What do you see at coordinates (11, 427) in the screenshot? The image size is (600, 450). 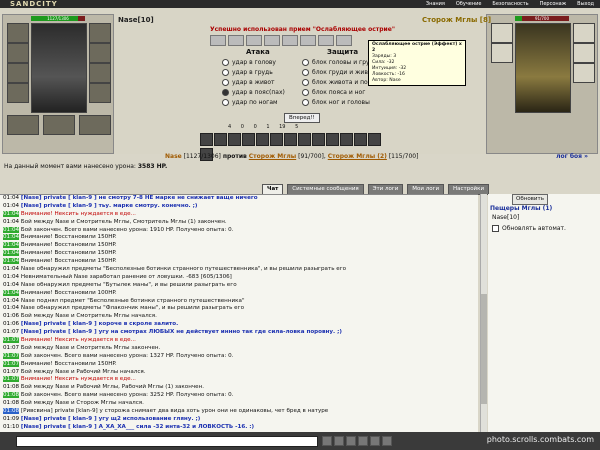 I see `chat-time: 01:10` at bounding box center [11, 427].